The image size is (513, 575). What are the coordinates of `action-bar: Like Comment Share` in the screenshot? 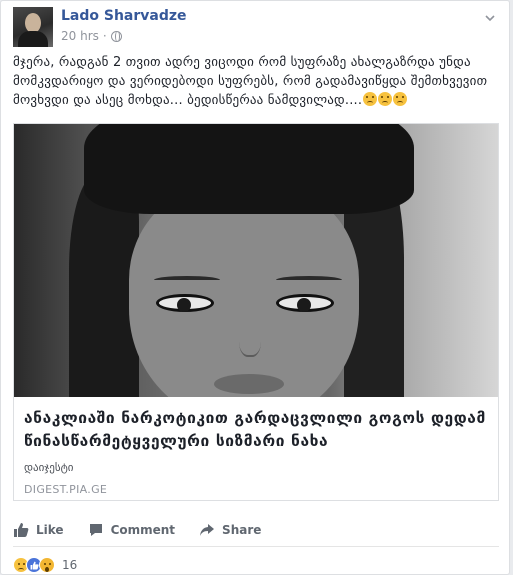 It's located at (256, 530).